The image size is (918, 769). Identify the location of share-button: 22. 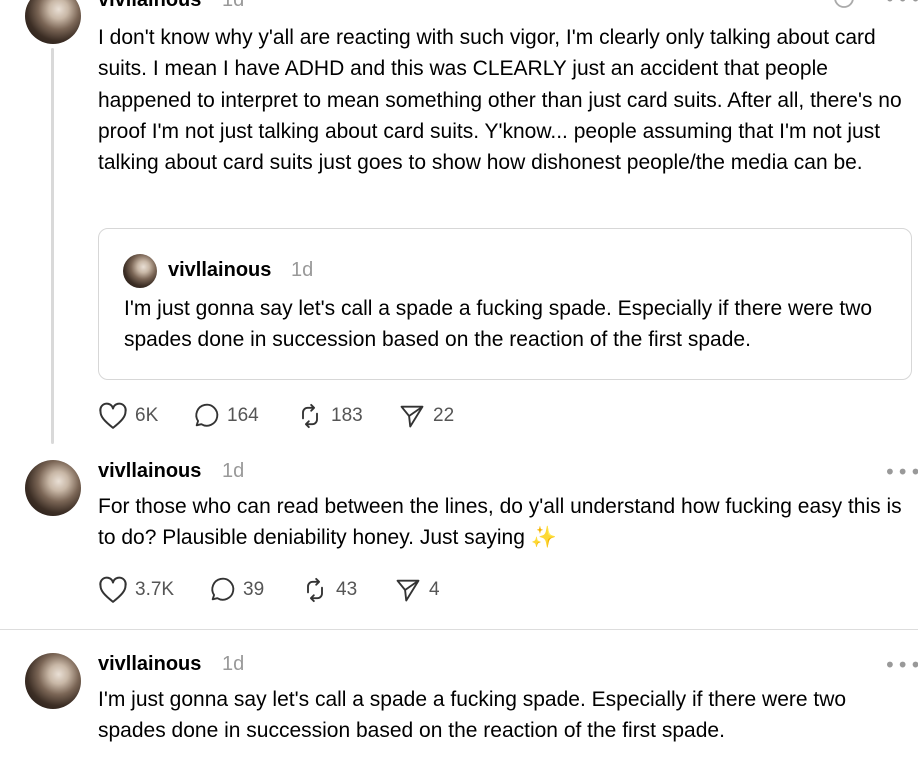
(426, 416).